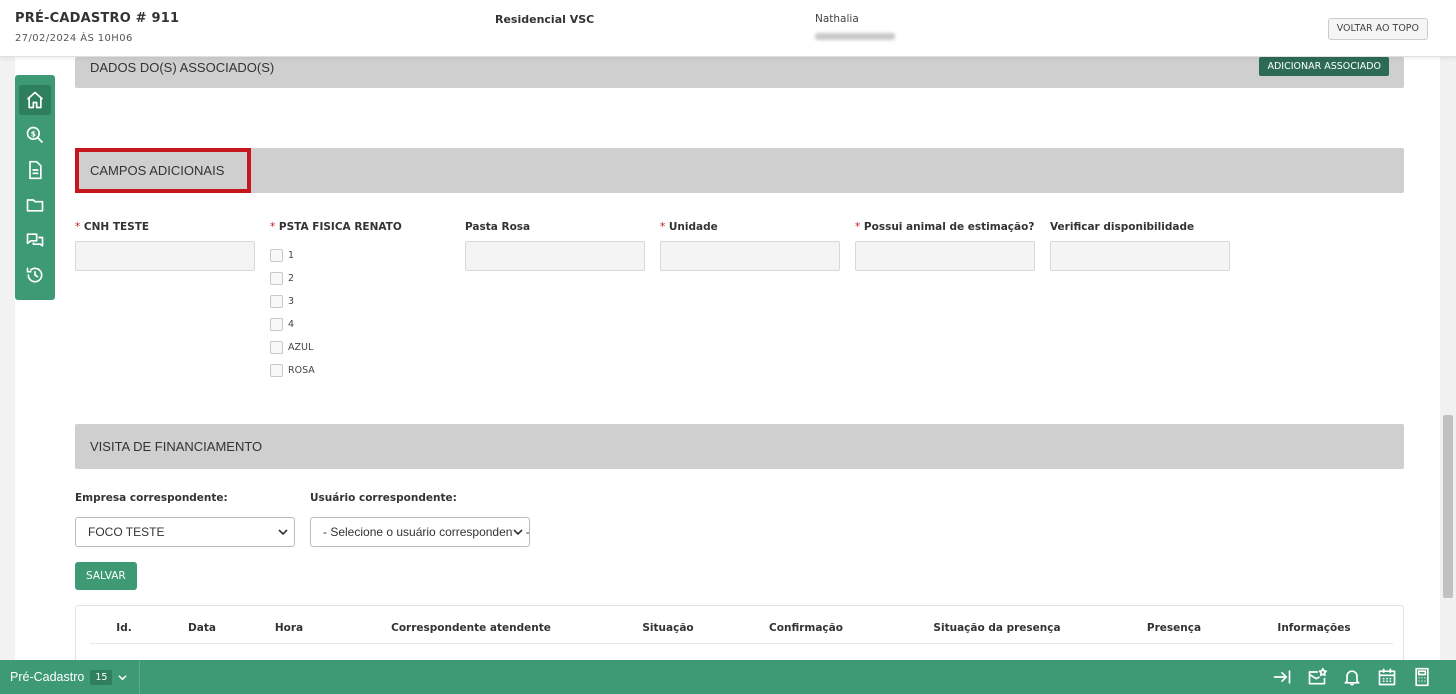  Describe the element at coordinates (291, 278) in the screenshot. I see `checkbox-label: 2` at that location.